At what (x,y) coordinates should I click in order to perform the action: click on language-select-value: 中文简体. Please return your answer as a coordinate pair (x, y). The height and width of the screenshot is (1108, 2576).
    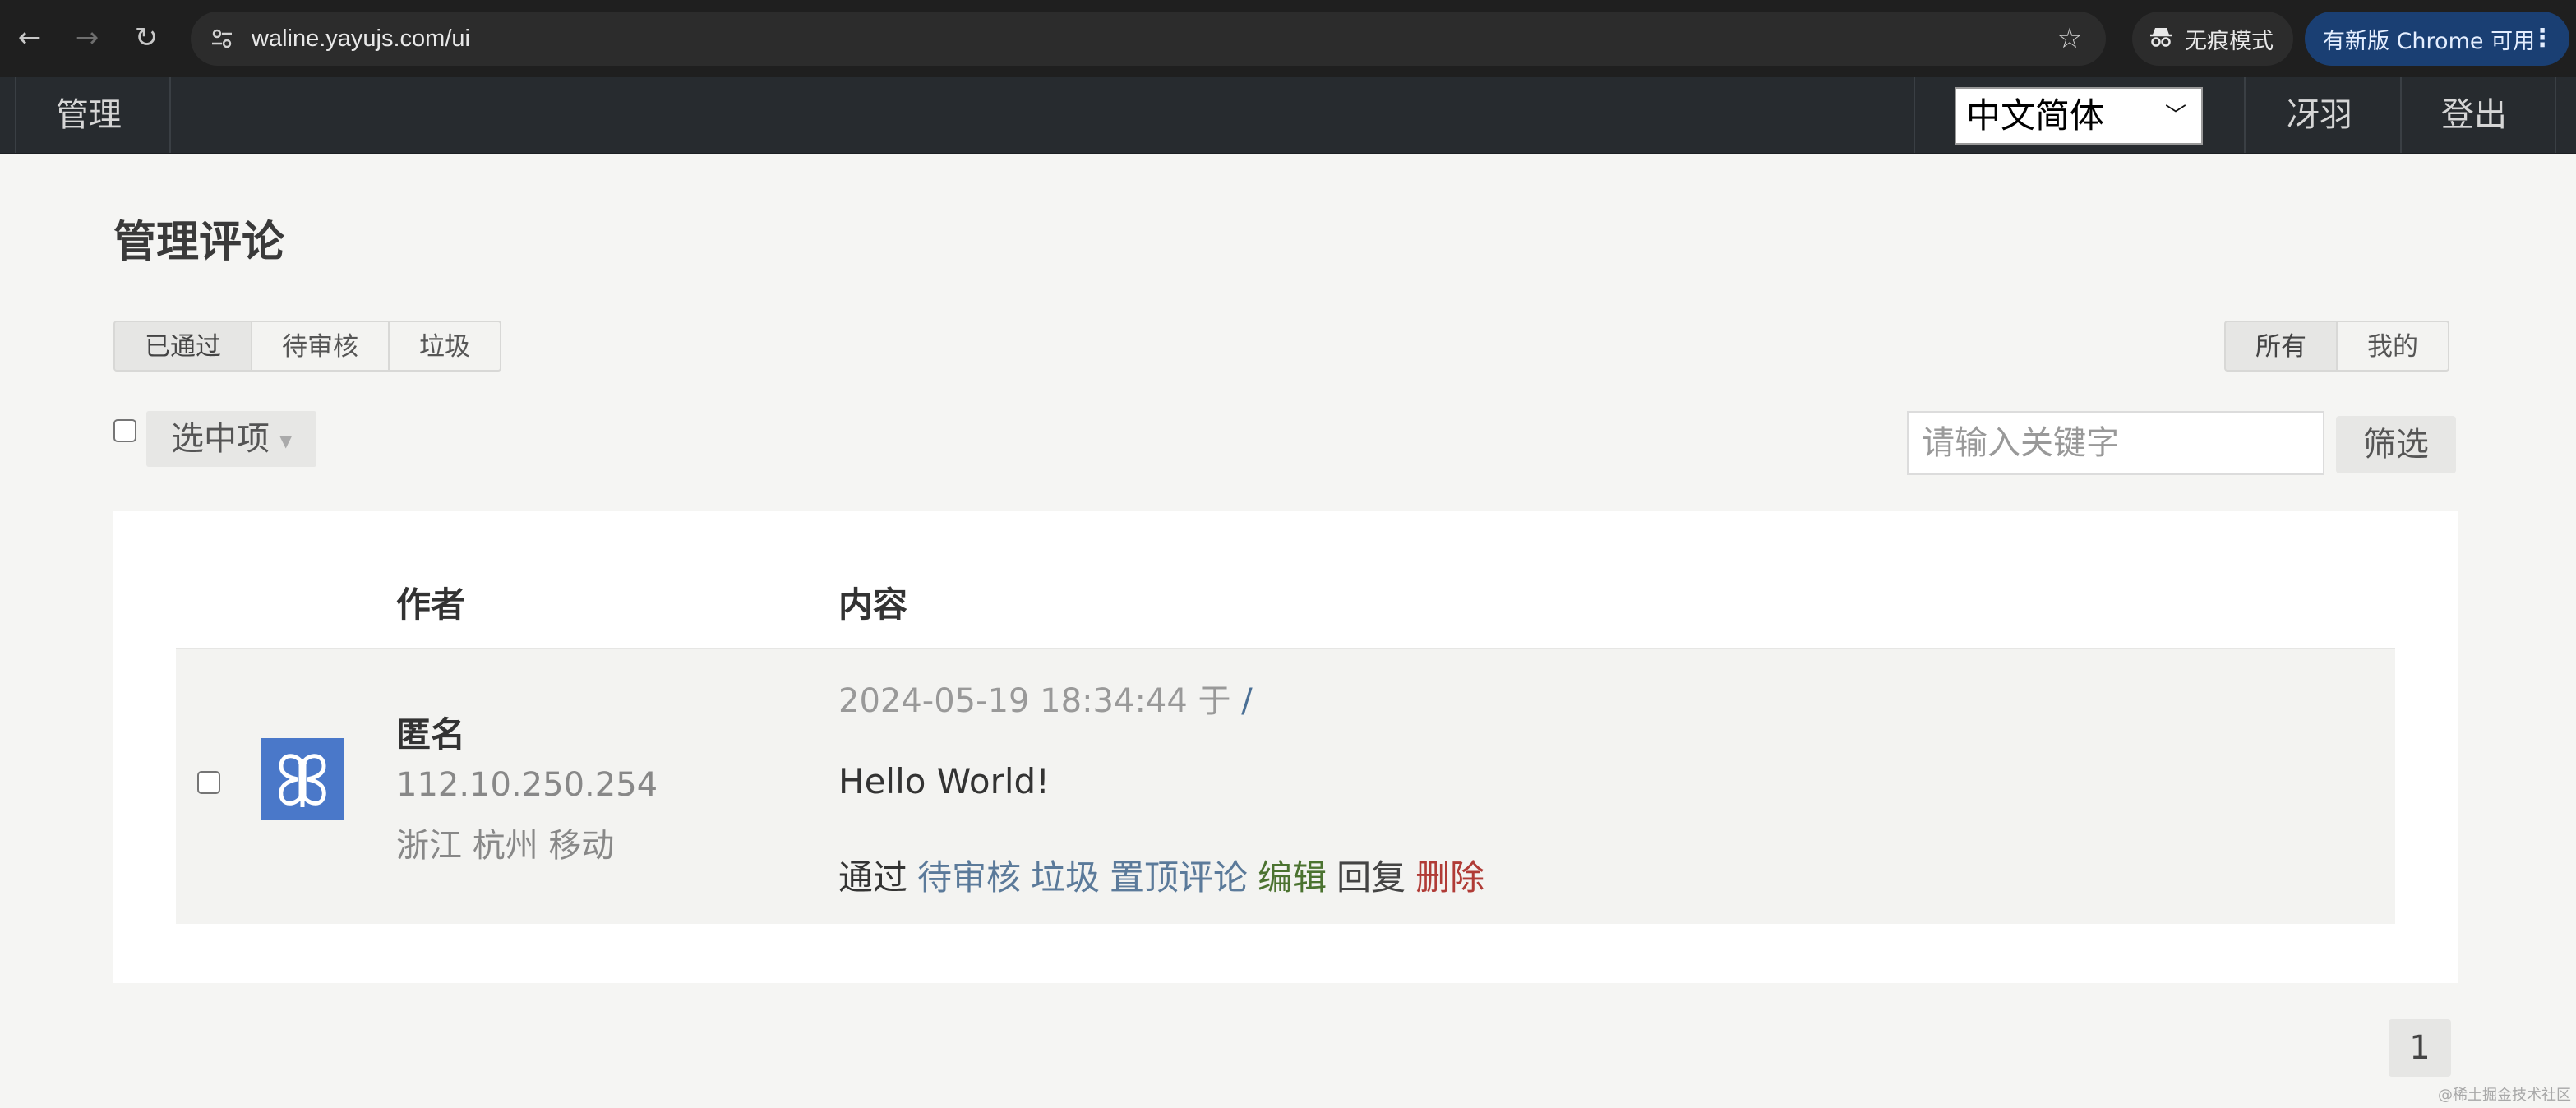
    Looking at the image, I should click on (2036, 115).